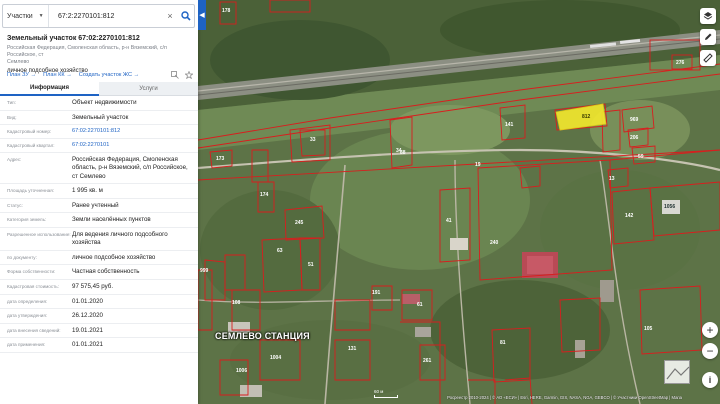 This screenshot has height=404, width=720. What do you see at coordinates (494, 243) in the screenshot?
I see `parcel-label: 240` at bounding box center [494, 243].